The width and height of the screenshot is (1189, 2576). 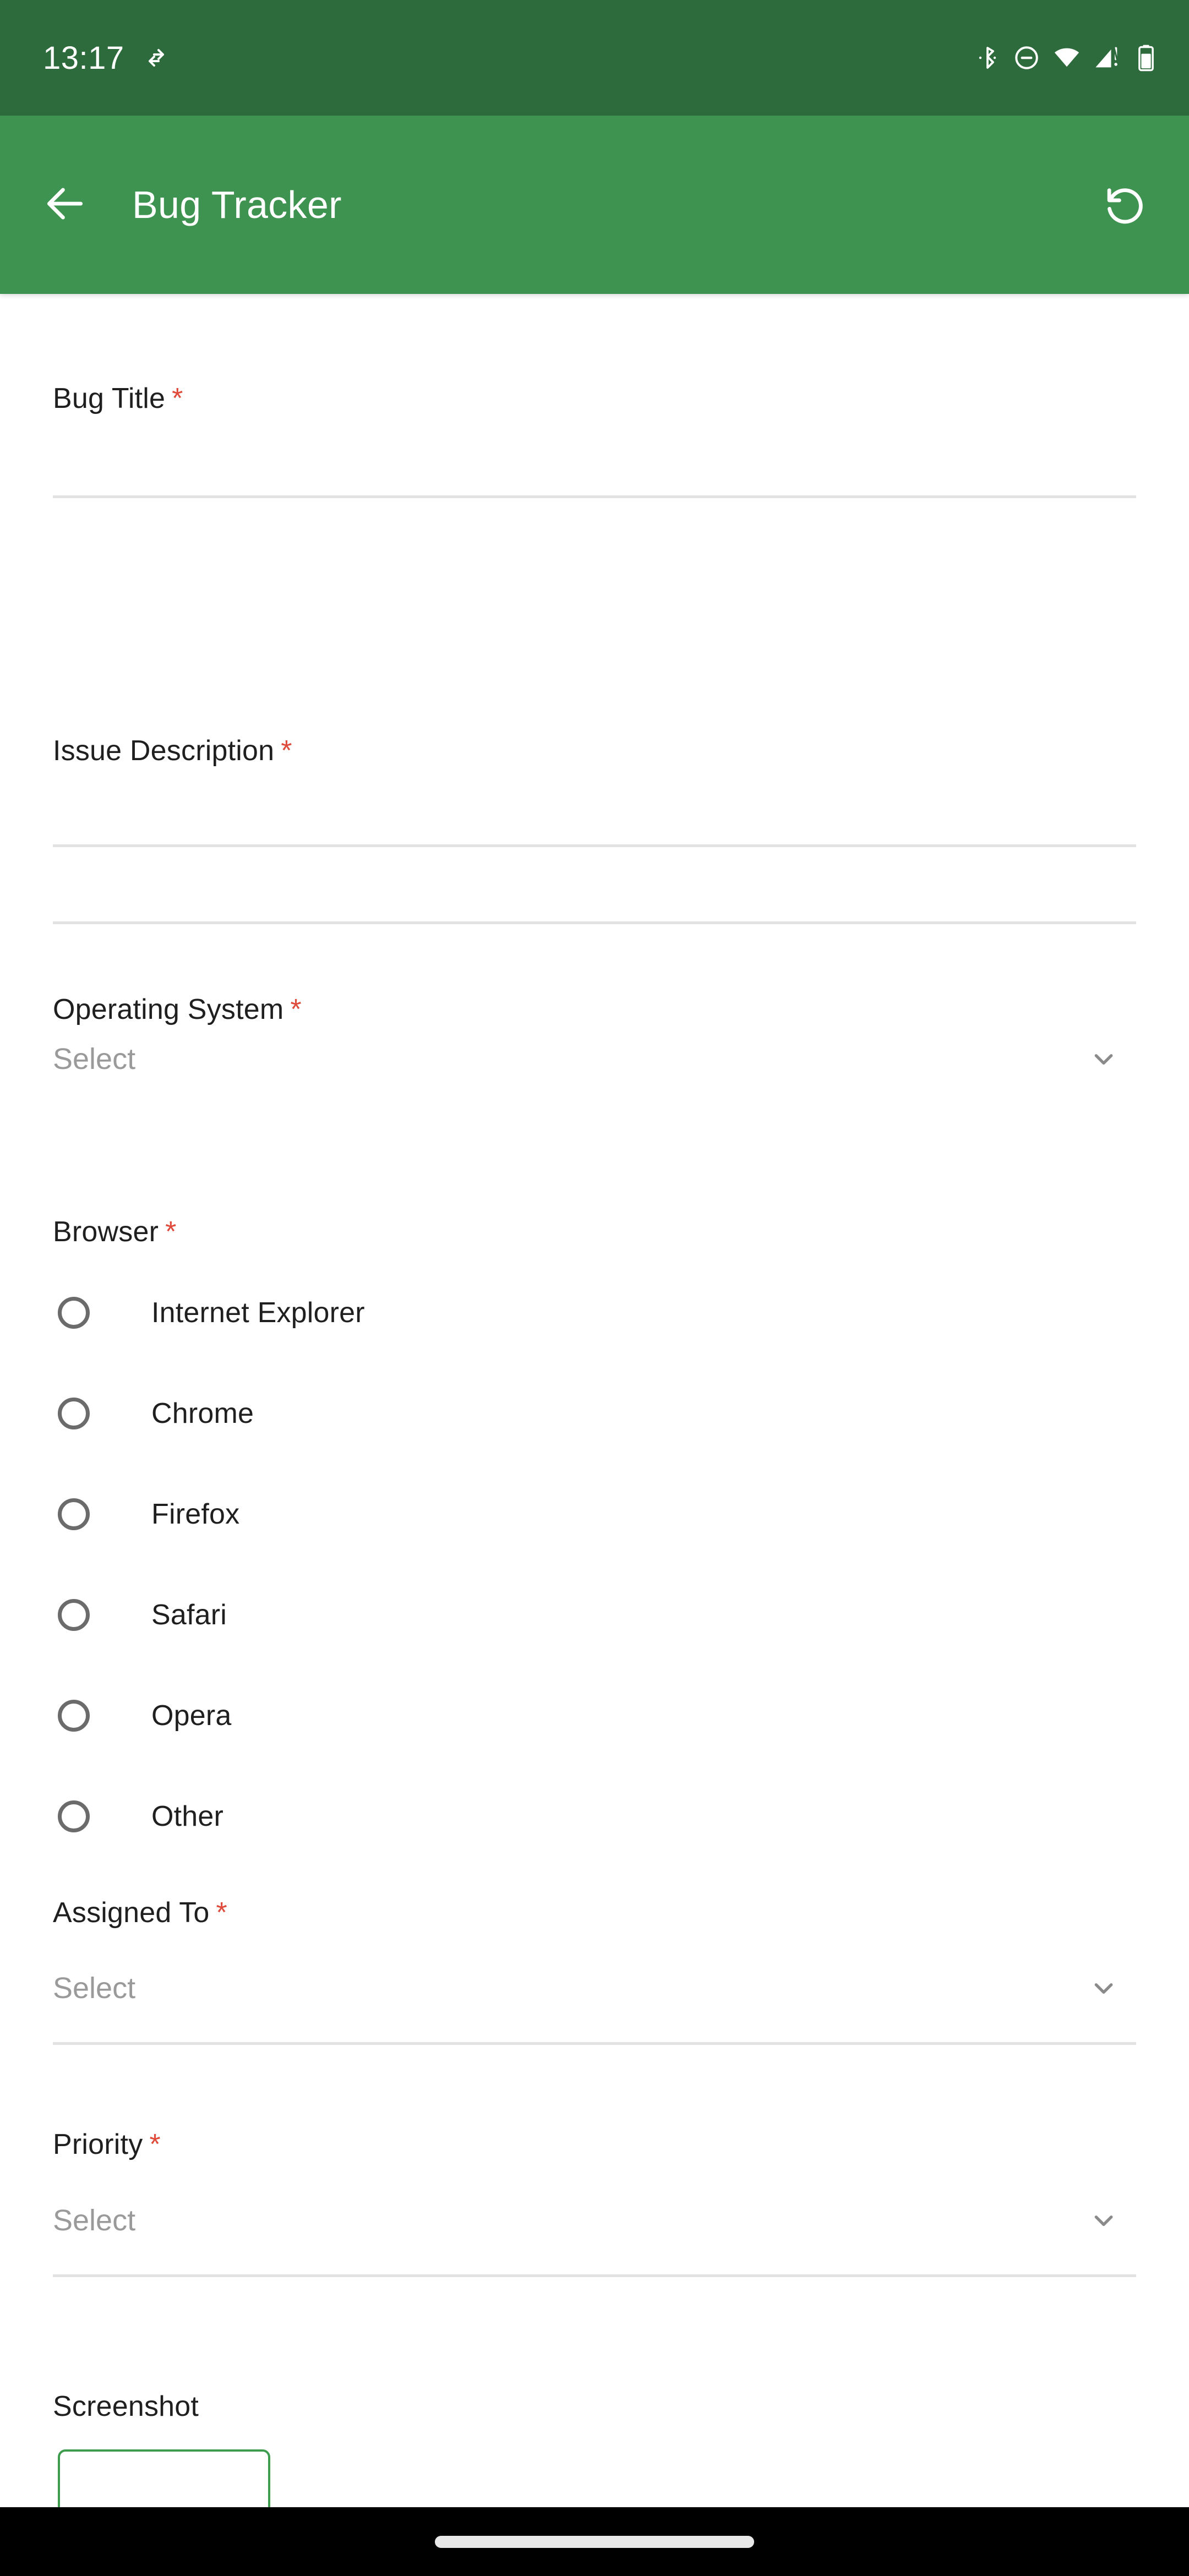 I want to click on radio-option-other: Other, so click(x=594, y=1817).